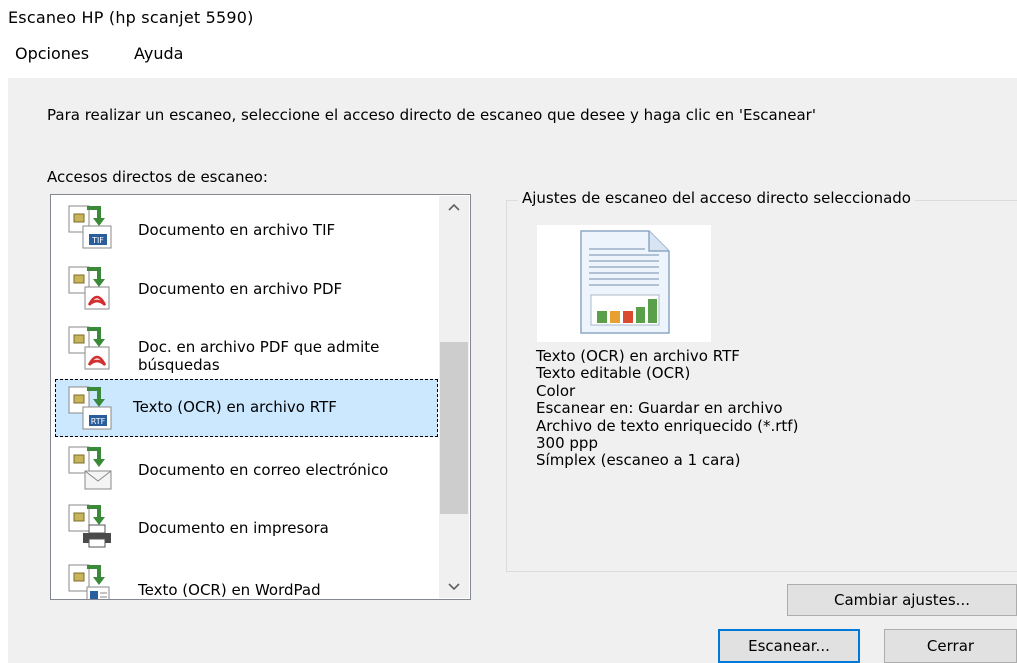 The image size is (1017, 663). I want to click on shortcuts-label: Accesos directos de escaneo:, so click(157, 177).